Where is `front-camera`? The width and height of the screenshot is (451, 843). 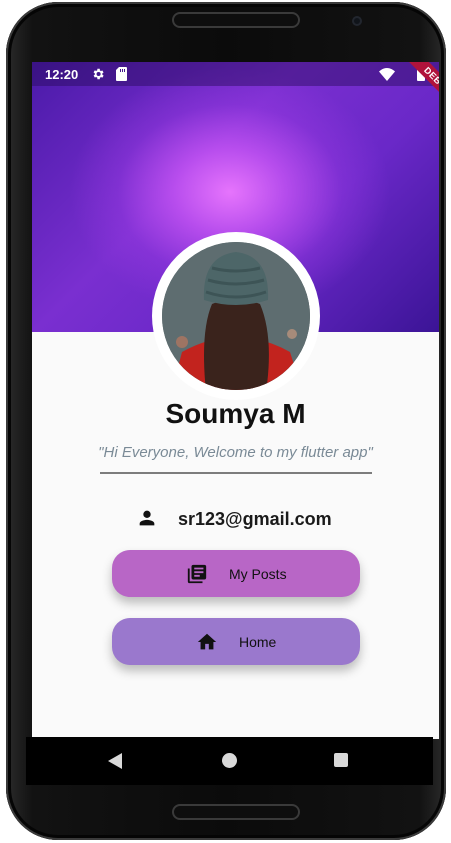 front-camera is located at coordinates (357, 21).